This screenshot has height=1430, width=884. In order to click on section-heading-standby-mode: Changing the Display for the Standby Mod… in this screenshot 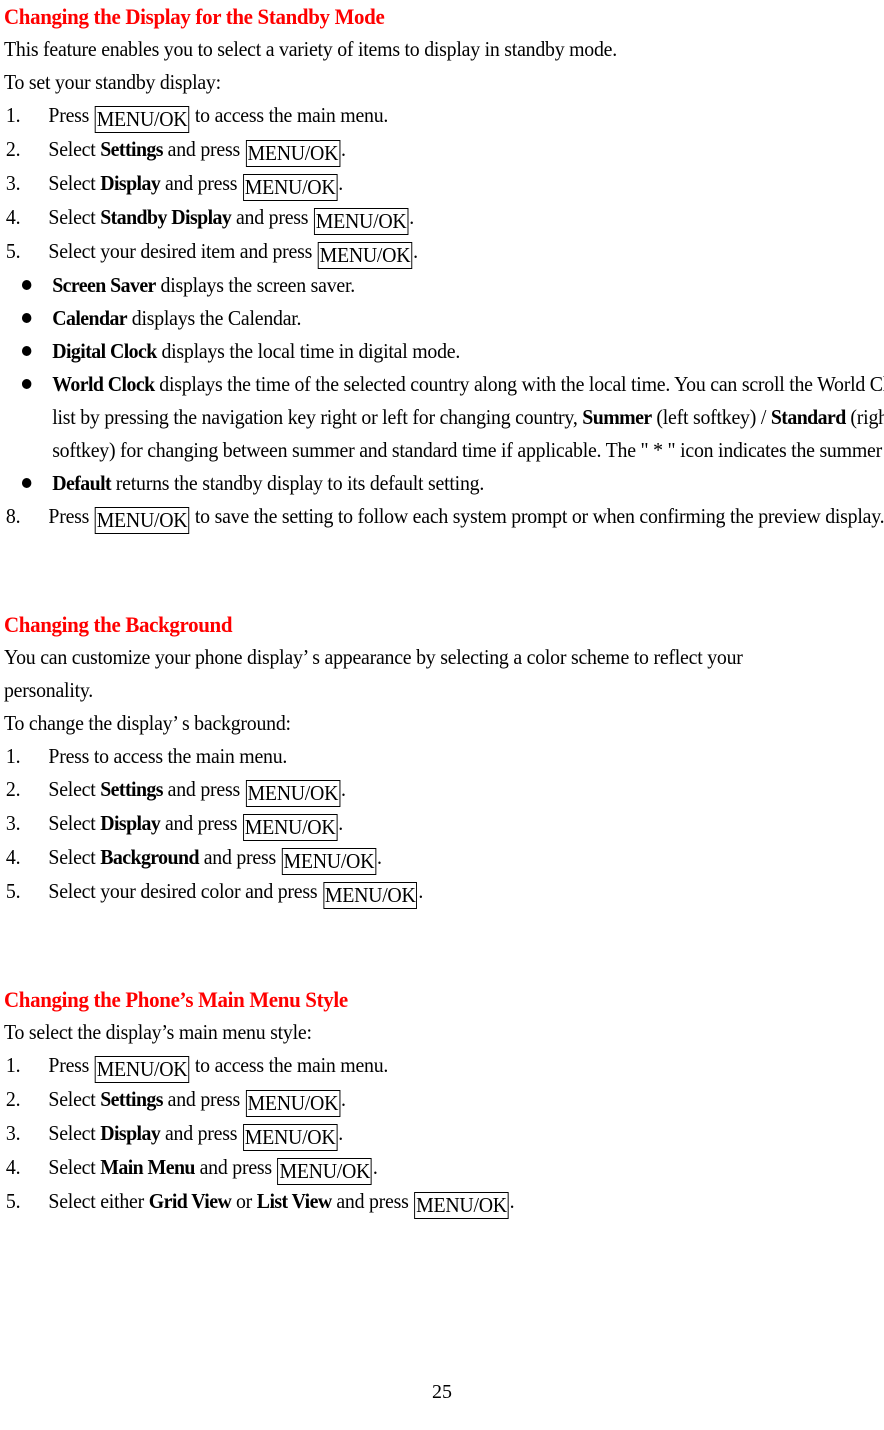, I will do `click(194, 16)`.